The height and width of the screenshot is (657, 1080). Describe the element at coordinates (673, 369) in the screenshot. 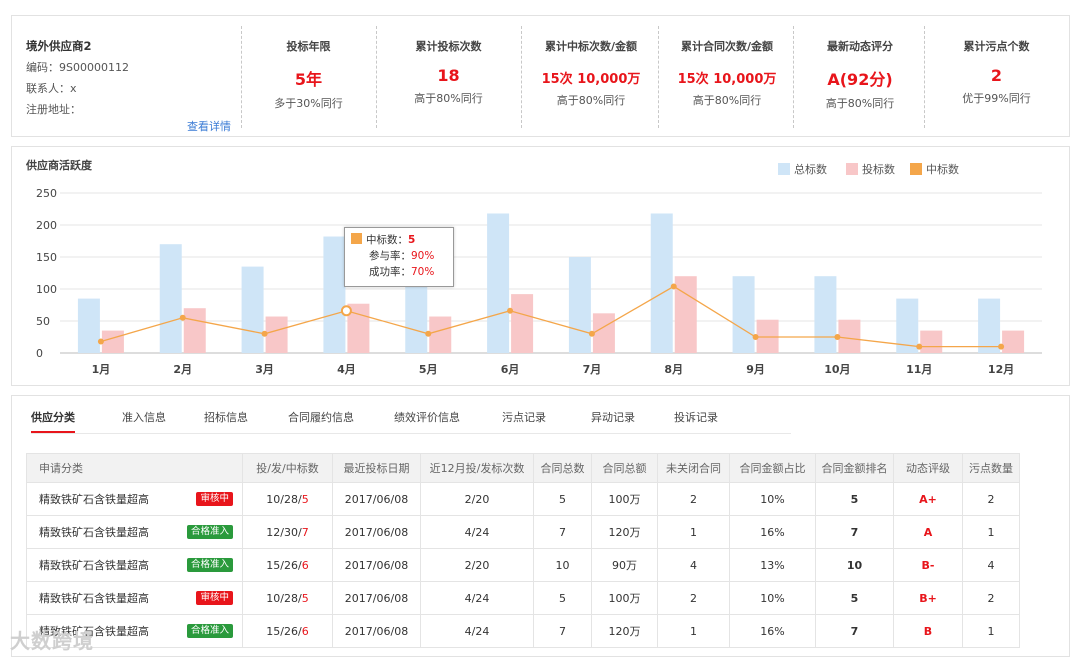

I see `x-tick-label: 8月` at that location.